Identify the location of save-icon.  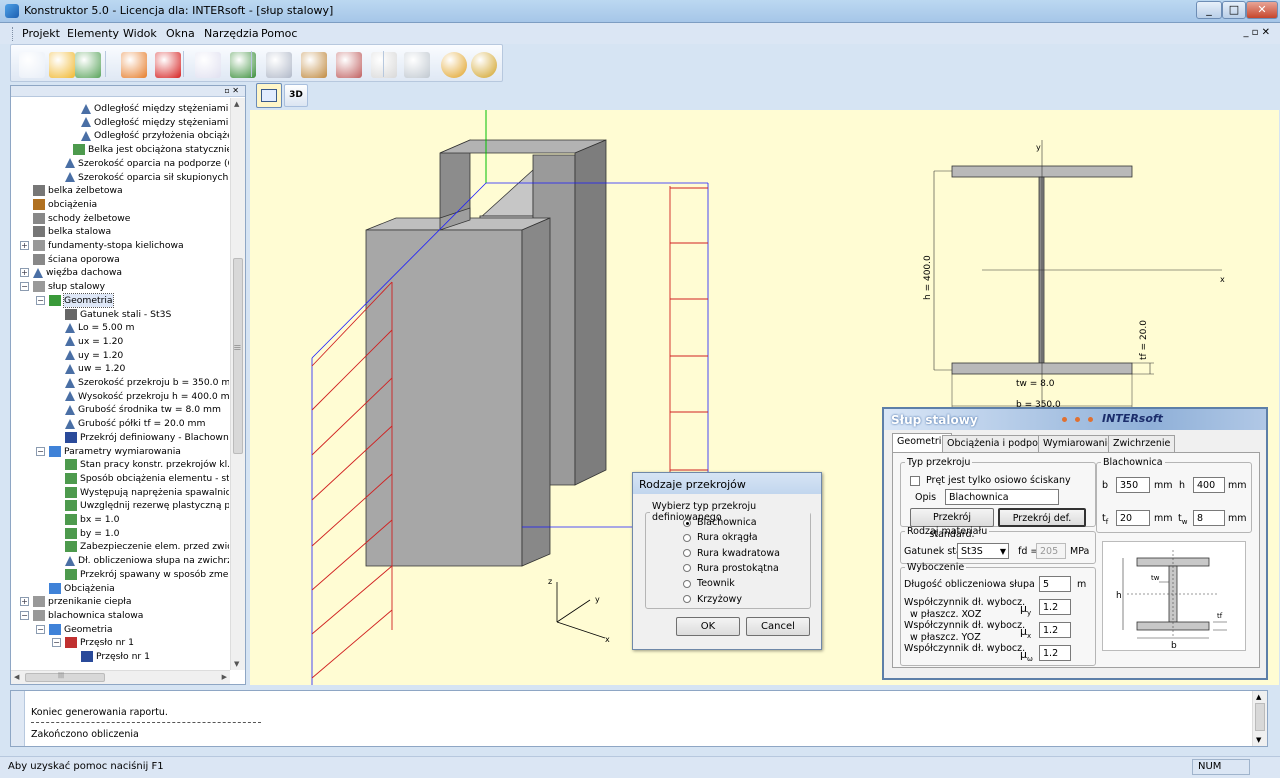
(134, 65).